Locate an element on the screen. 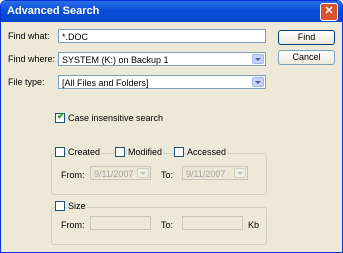 The image size is (343, 253). size-to-input is located at coordinates (212, 223).